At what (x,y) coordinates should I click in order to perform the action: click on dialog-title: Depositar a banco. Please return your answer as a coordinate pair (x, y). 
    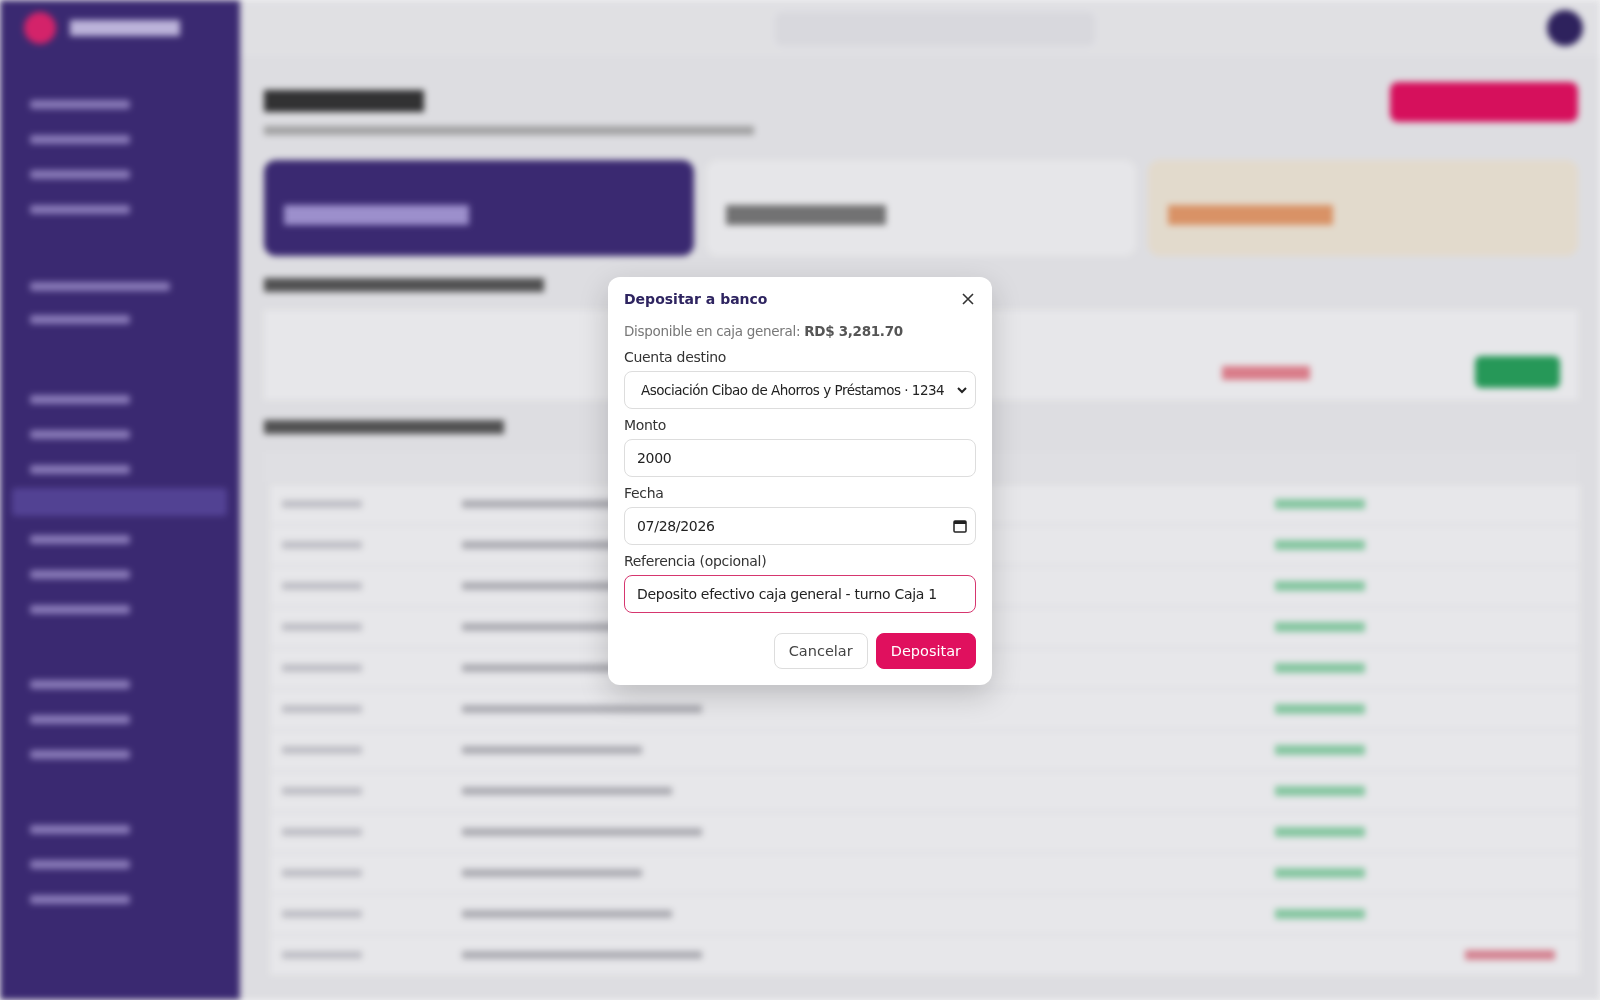
    Looking at the image, I should click on (696, 299).